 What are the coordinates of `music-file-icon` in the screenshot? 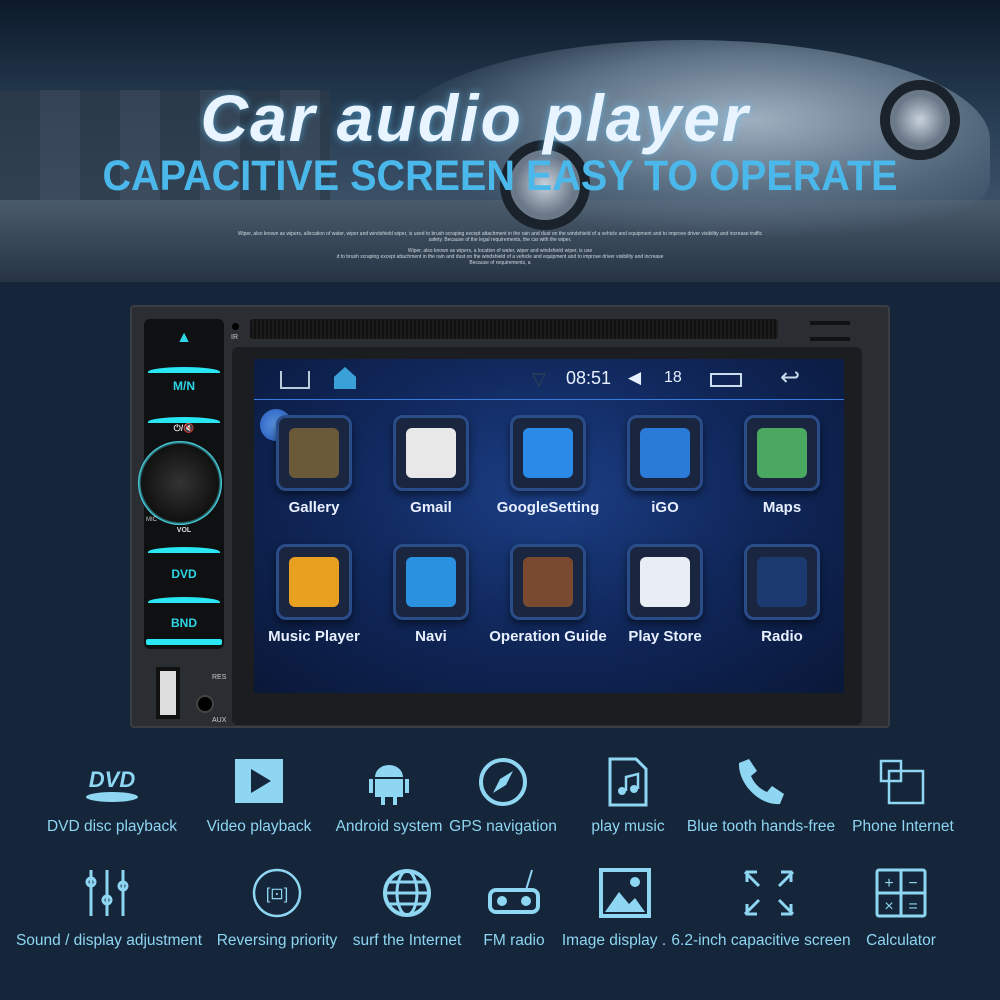 It's located at (628, 782).